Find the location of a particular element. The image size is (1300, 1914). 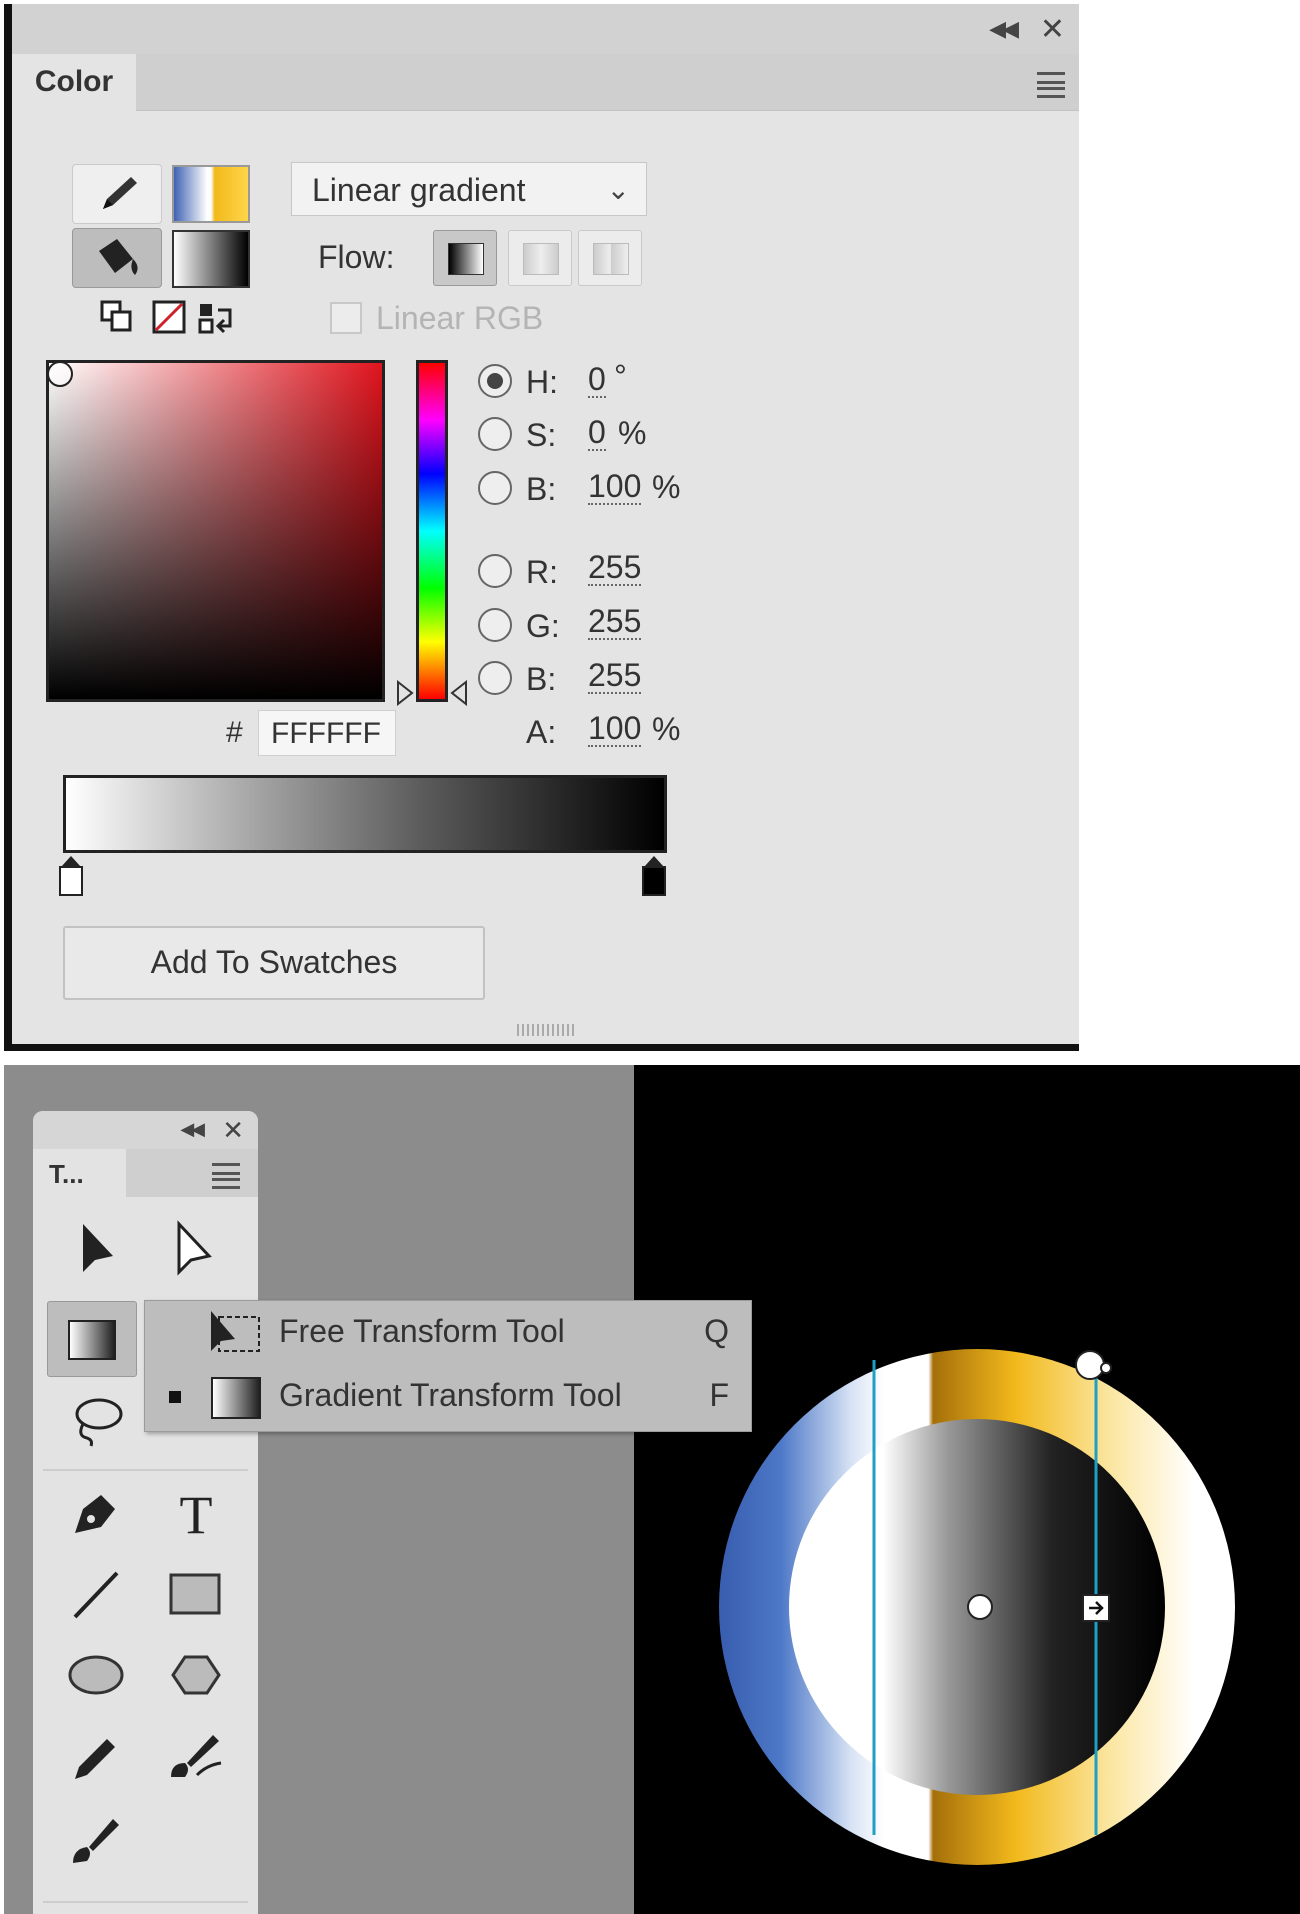

h-radio is located at coordinates (495, 381).